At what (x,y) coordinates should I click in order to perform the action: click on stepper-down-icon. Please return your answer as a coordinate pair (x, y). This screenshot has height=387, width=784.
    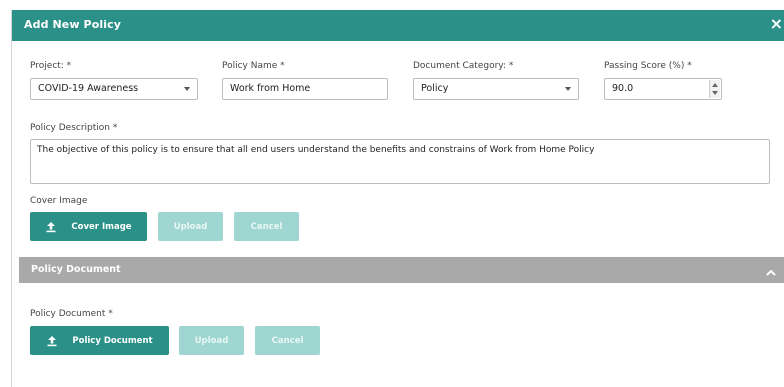
    Looking at the image, I should click on (715, 93).